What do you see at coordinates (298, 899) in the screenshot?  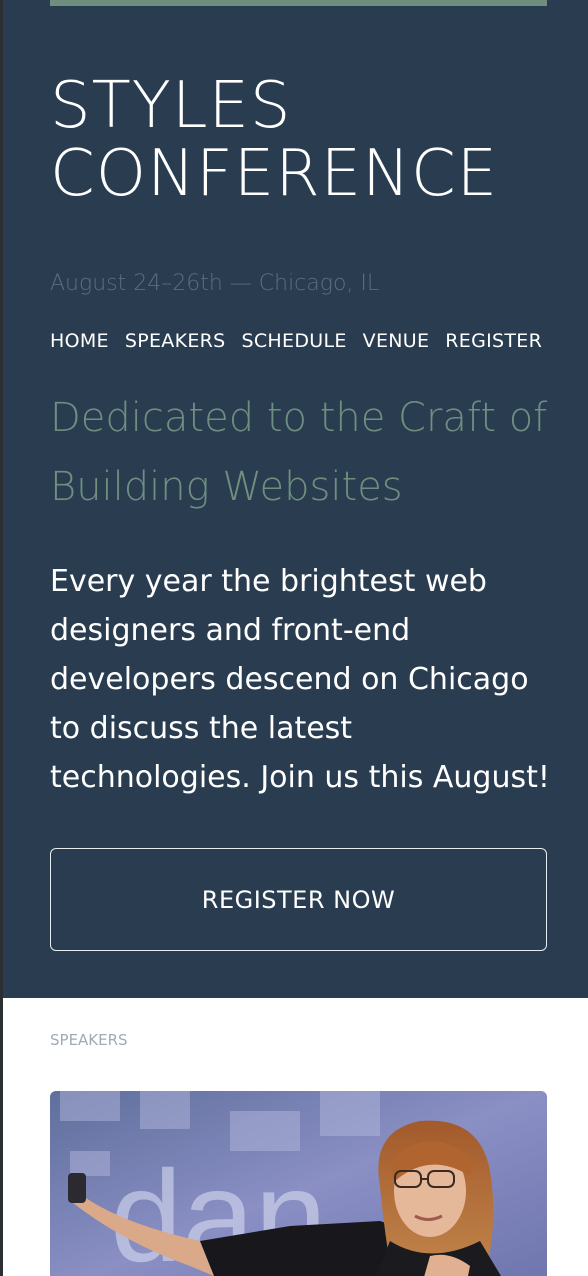 I see `register-now-button: REGISTER NOW` at bounding box center [298, 899].